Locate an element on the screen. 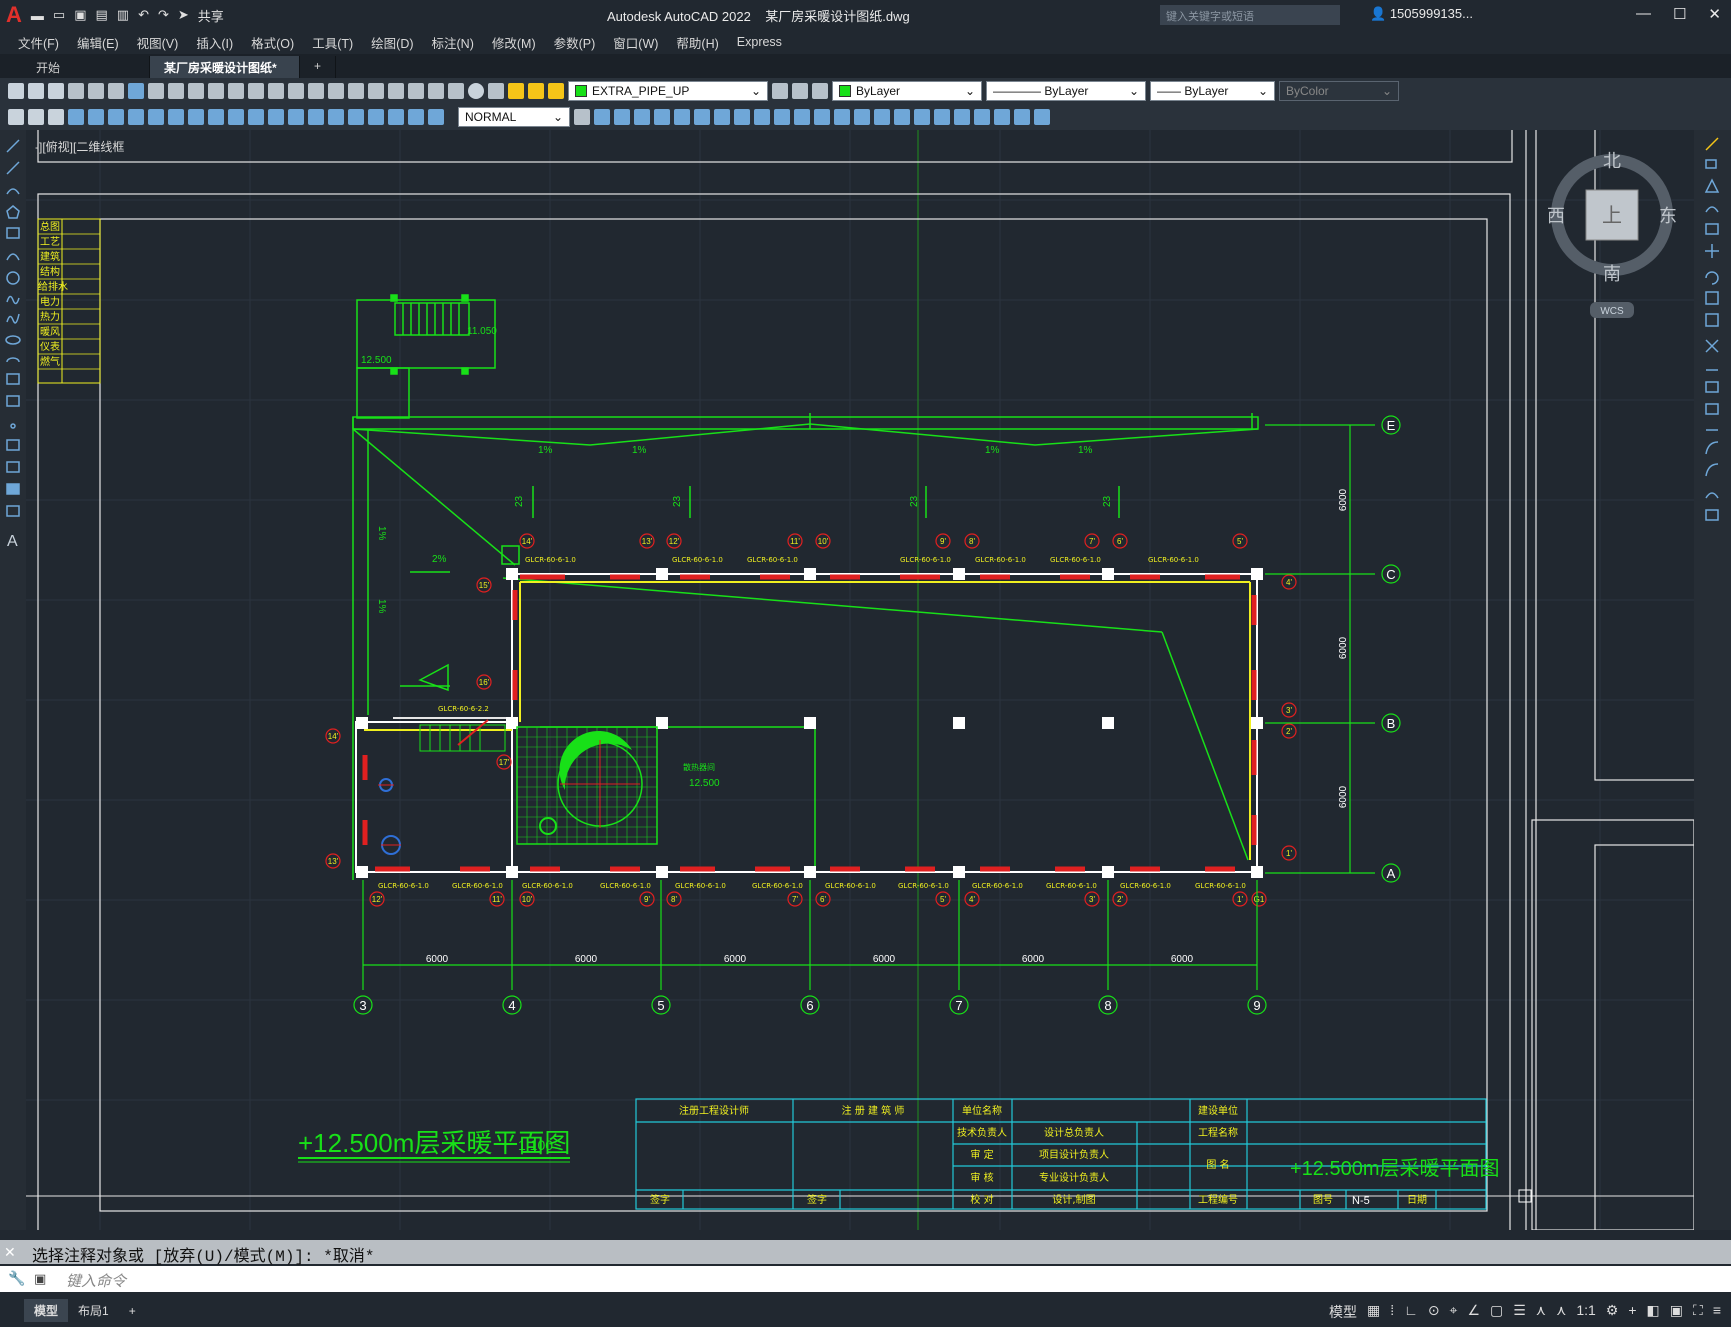 The height and width of the screenshot is (1327, 1731). match-properties-icon is located at coordinates (216, 91).